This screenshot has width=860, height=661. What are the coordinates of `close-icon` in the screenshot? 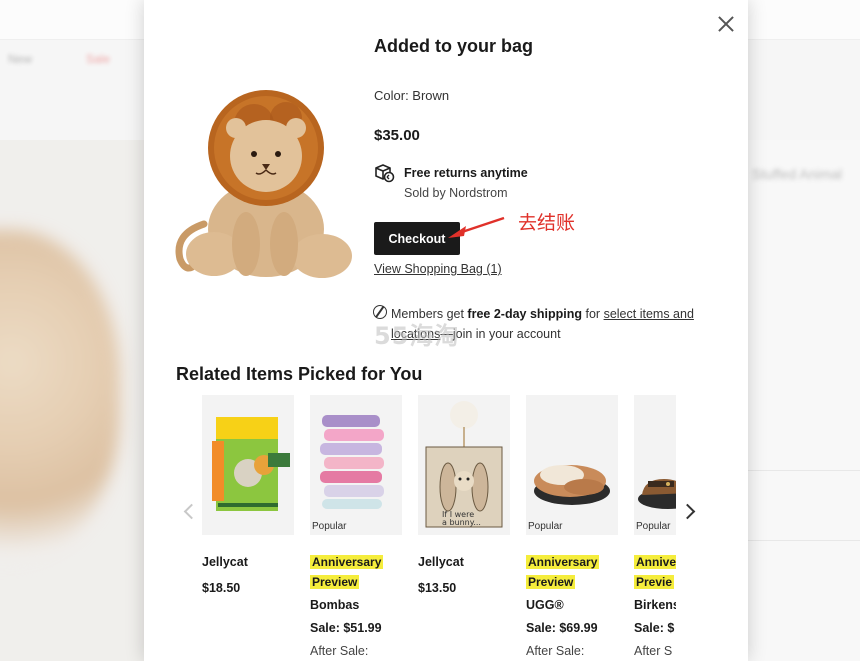 It's located at (726, 24).